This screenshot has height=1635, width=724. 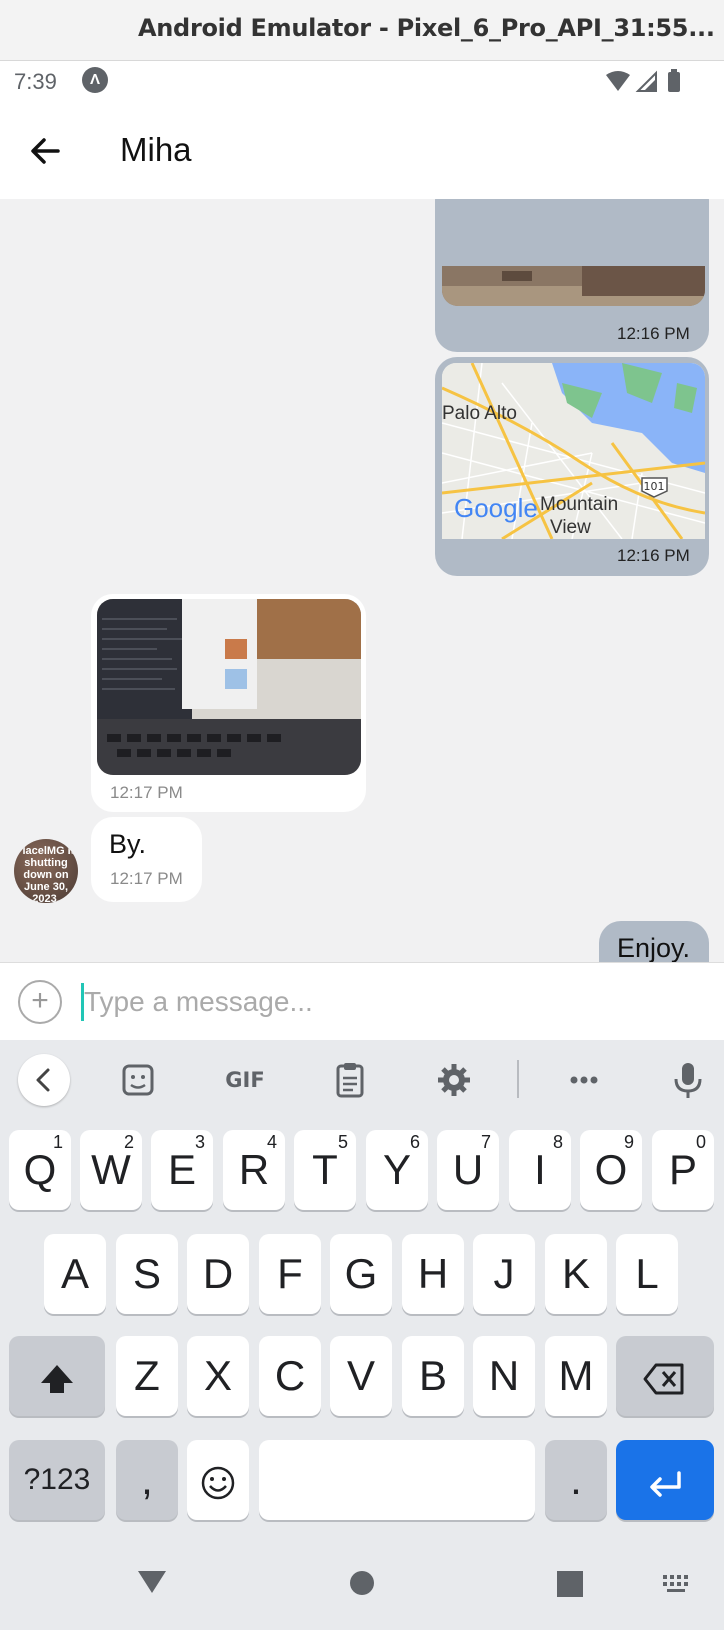 I want to click on key-hint: 1, so click(x=57, y=1142).